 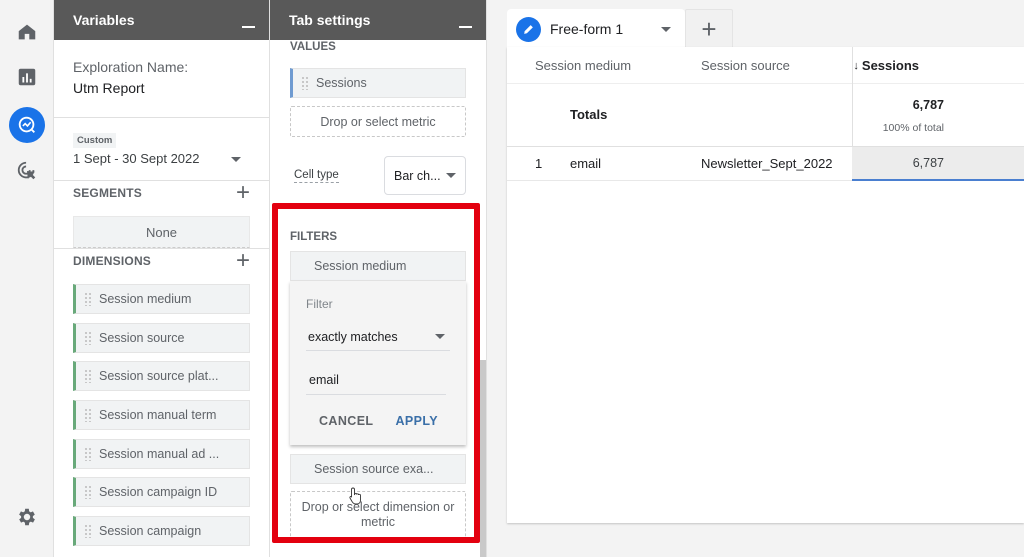 I want to click on hand-cursor-icon, so click(x=355, y=496).